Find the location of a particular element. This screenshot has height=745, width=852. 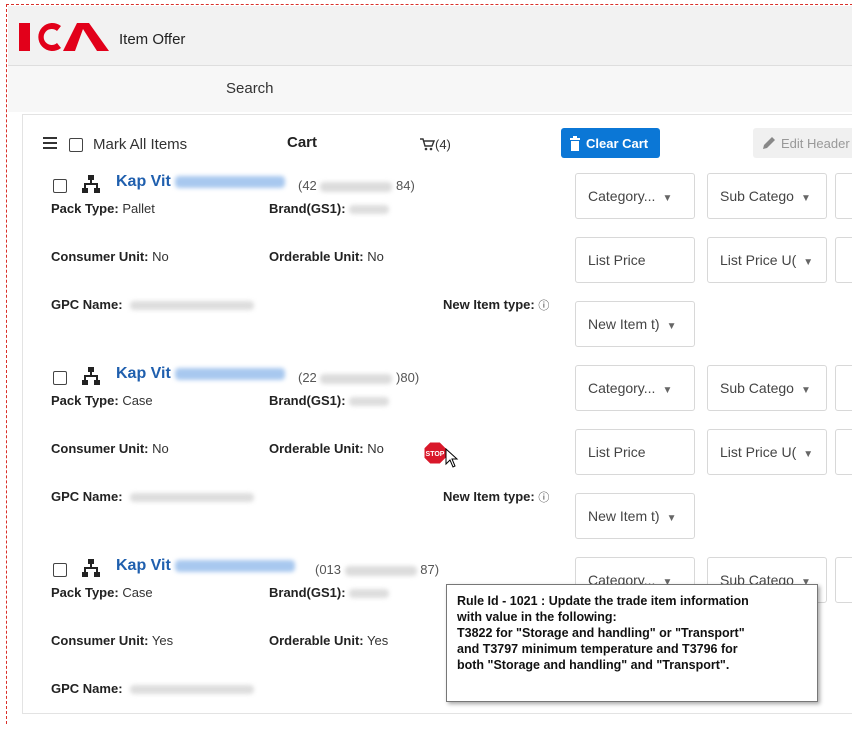

app-header: Item Offer is located at coordinates (430, 36).